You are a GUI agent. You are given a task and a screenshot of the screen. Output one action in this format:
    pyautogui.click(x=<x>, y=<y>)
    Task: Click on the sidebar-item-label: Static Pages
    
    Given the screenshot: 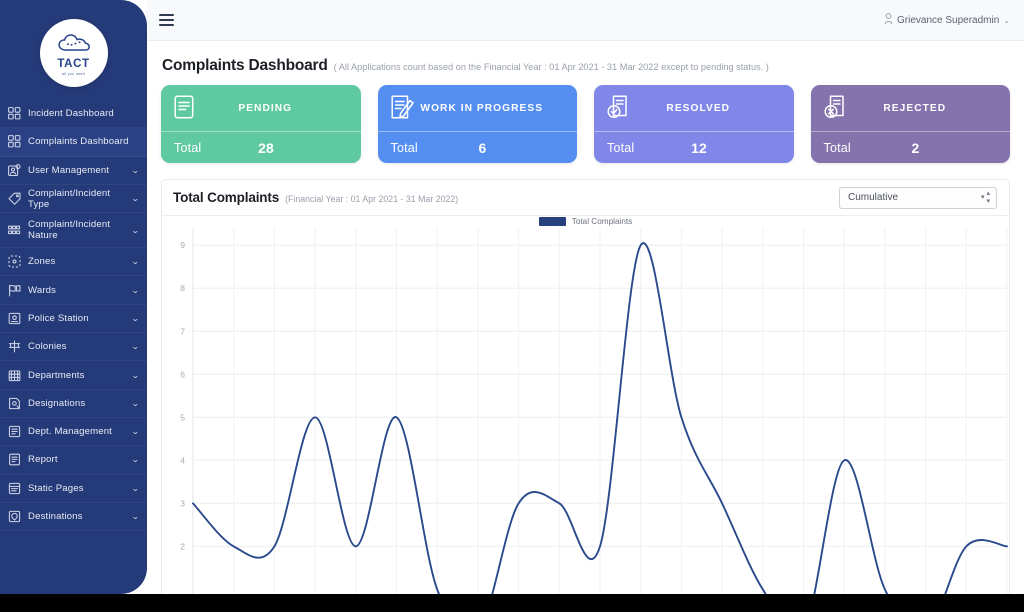 What is the action you would take?
    pyautogui.click(x=56, y=488)
    